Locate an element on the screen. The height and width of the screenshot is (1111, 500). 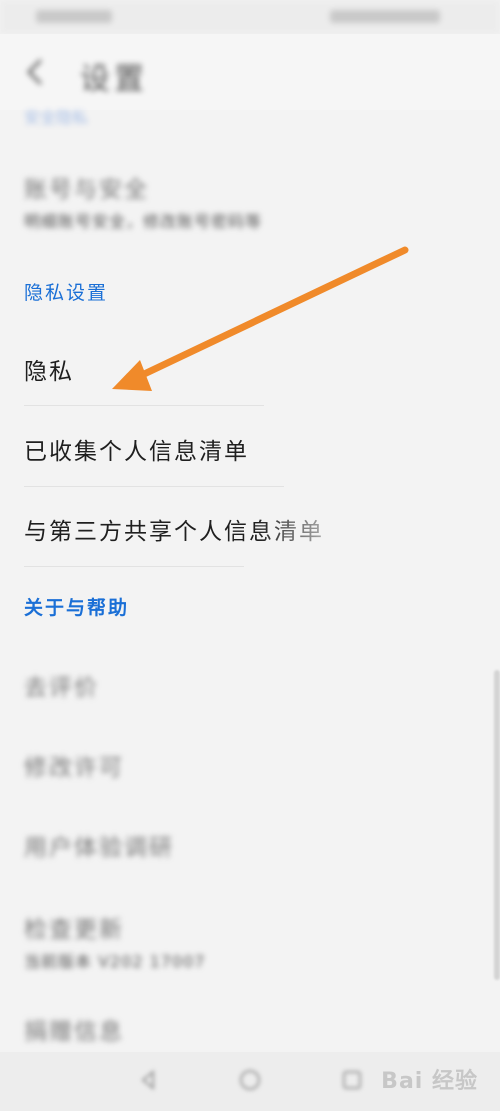
list-item-privacy: 隐私 is located at coordinates (49, 369).